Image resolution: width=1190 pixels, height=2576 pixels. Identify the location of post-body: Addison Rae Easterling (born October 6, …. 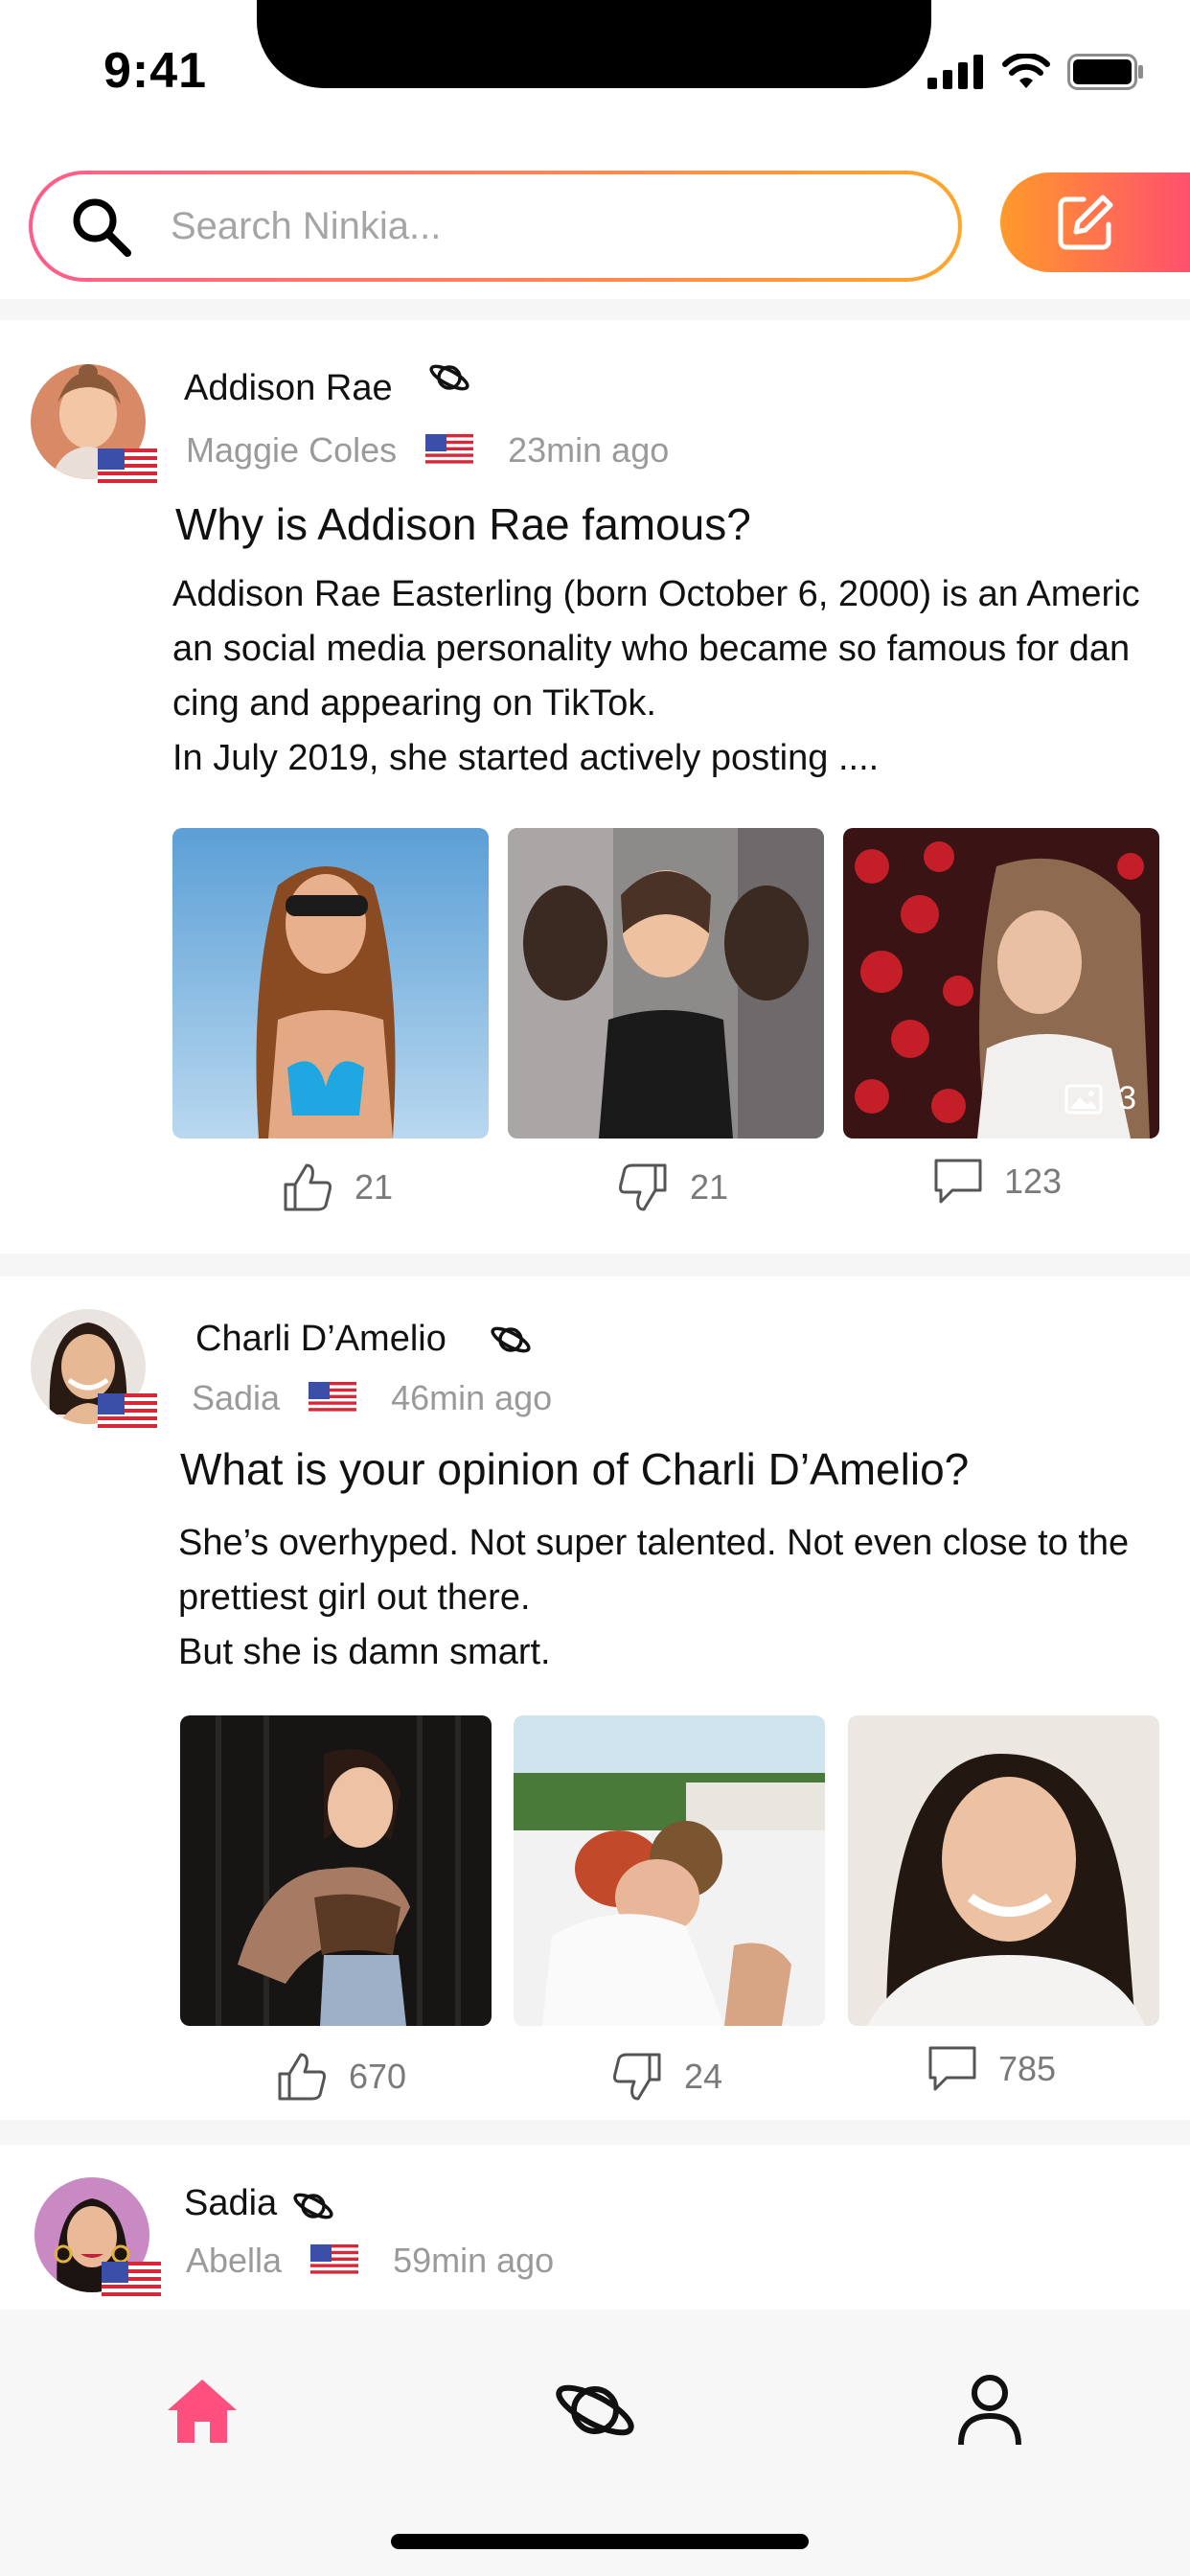
(656, 676).